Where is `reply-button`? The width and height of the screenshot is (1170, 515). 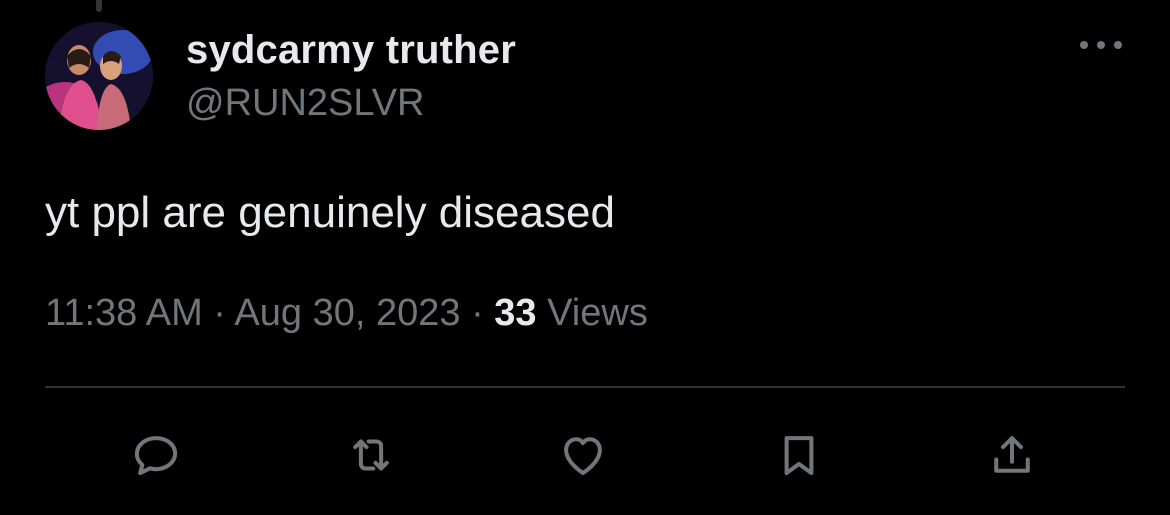
reply-button is located at coordinates (156, 455).